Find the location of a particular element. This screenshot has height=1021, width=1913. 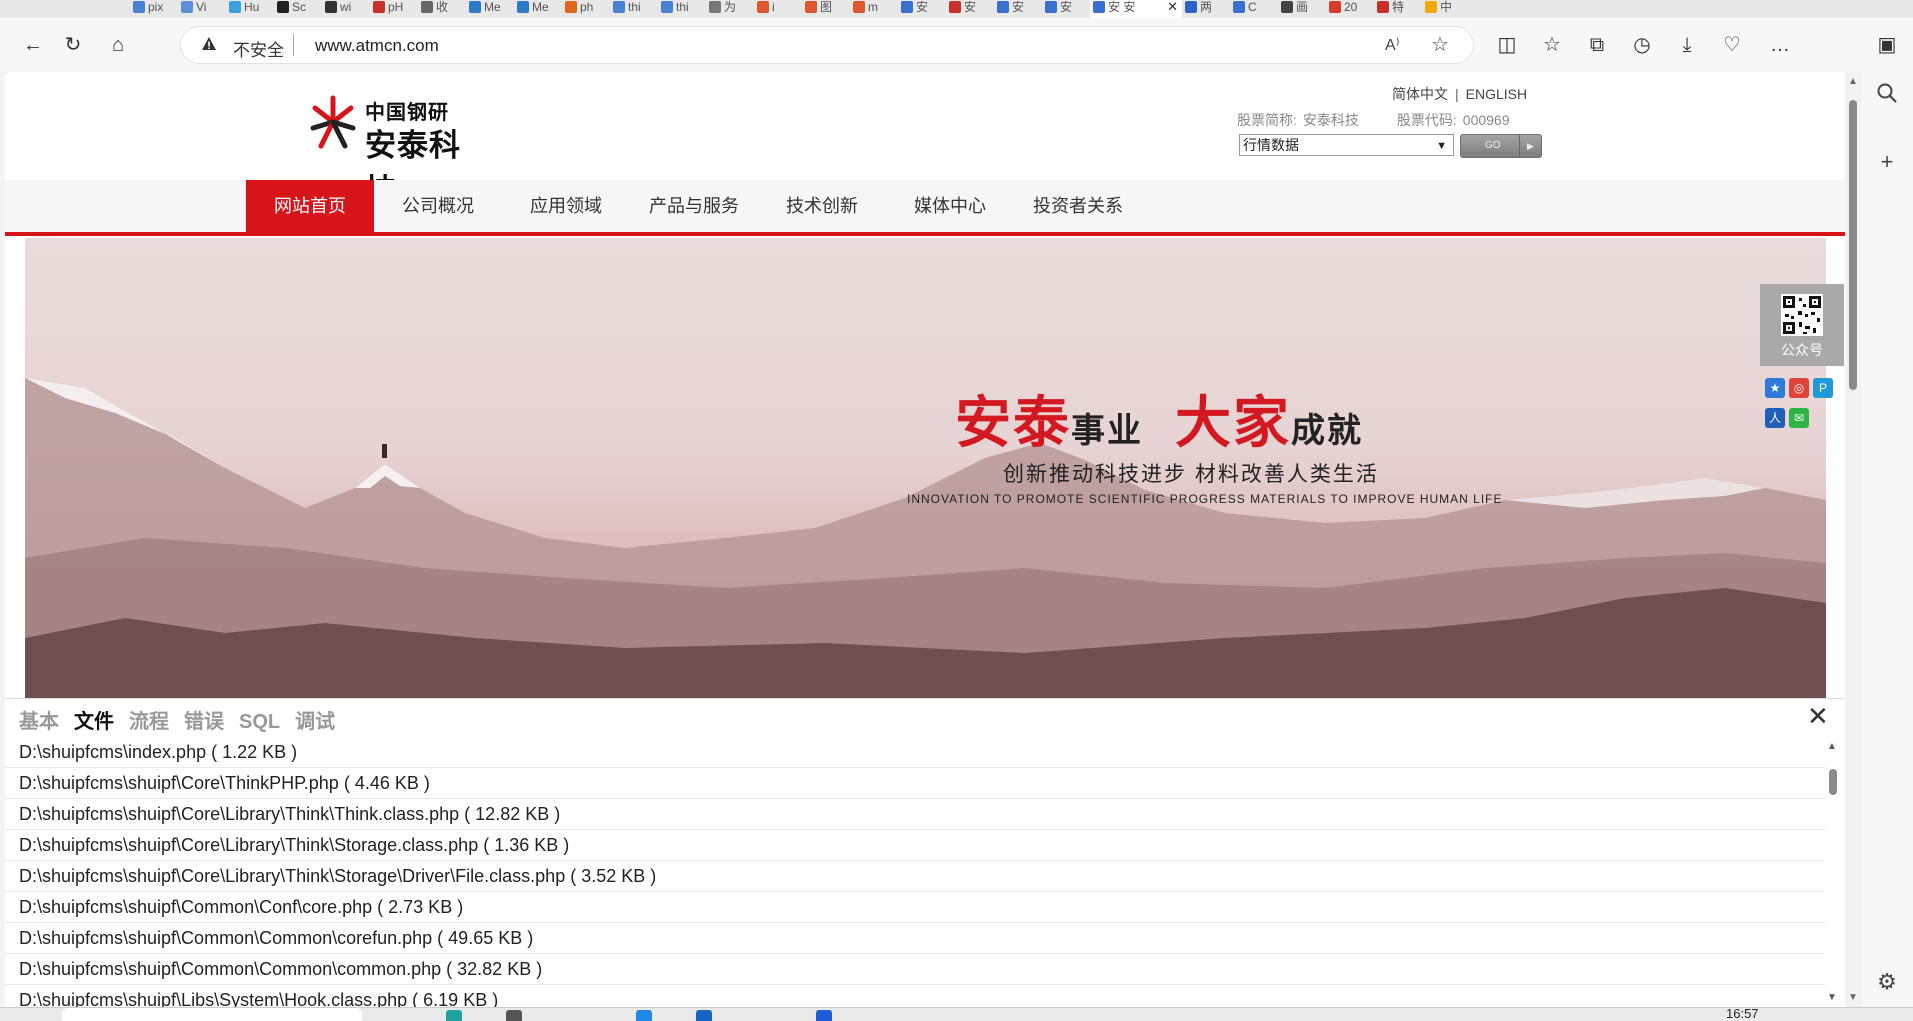

debug-tab: SQL is located at coordinates (259, 722).